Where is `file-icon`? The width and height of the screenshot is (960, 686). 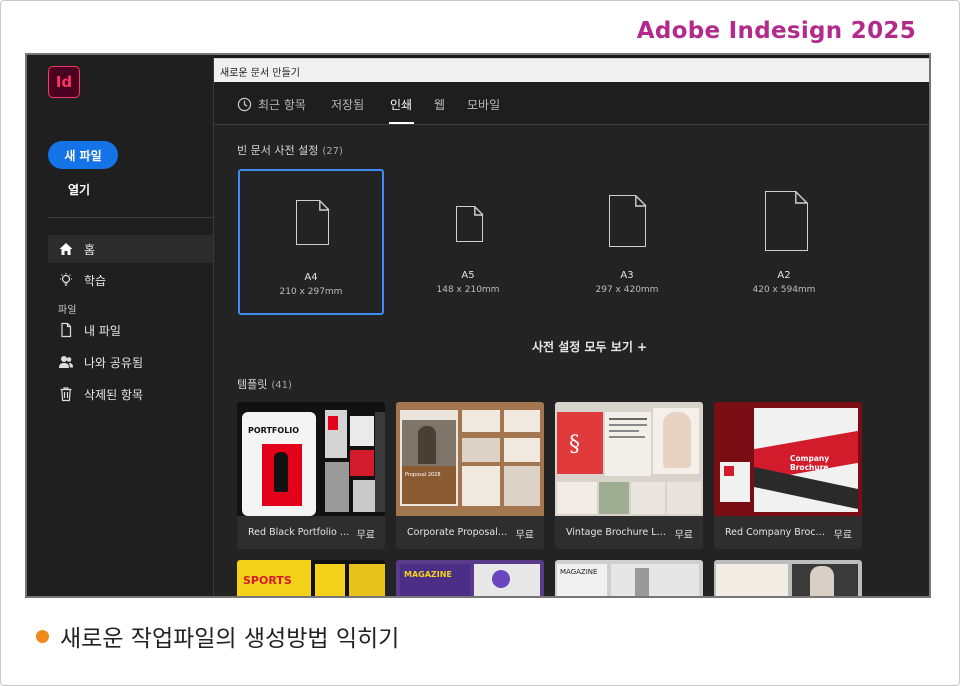
file-icon is located at coordinates (66, 330).